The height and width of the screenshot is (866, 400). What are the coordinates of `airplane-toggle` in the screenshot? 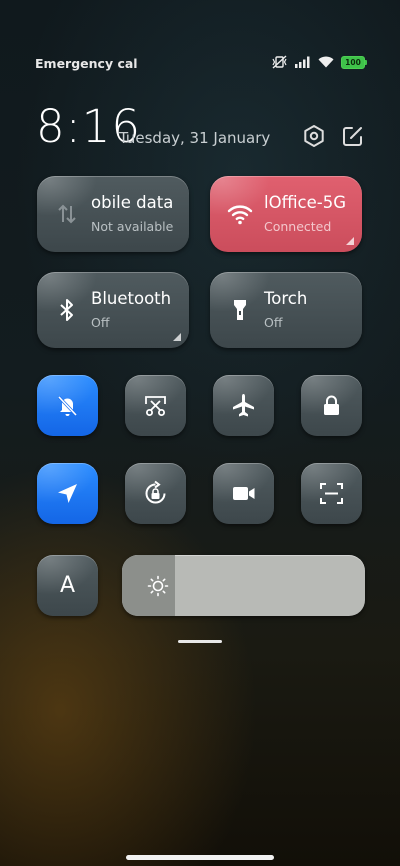 It's located at (243, 405).